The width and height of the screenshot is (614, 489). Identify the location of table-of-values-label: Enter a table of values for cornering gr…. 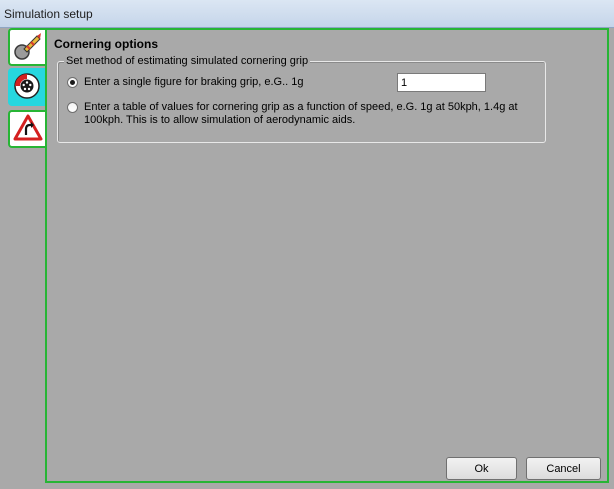
(301, 113).